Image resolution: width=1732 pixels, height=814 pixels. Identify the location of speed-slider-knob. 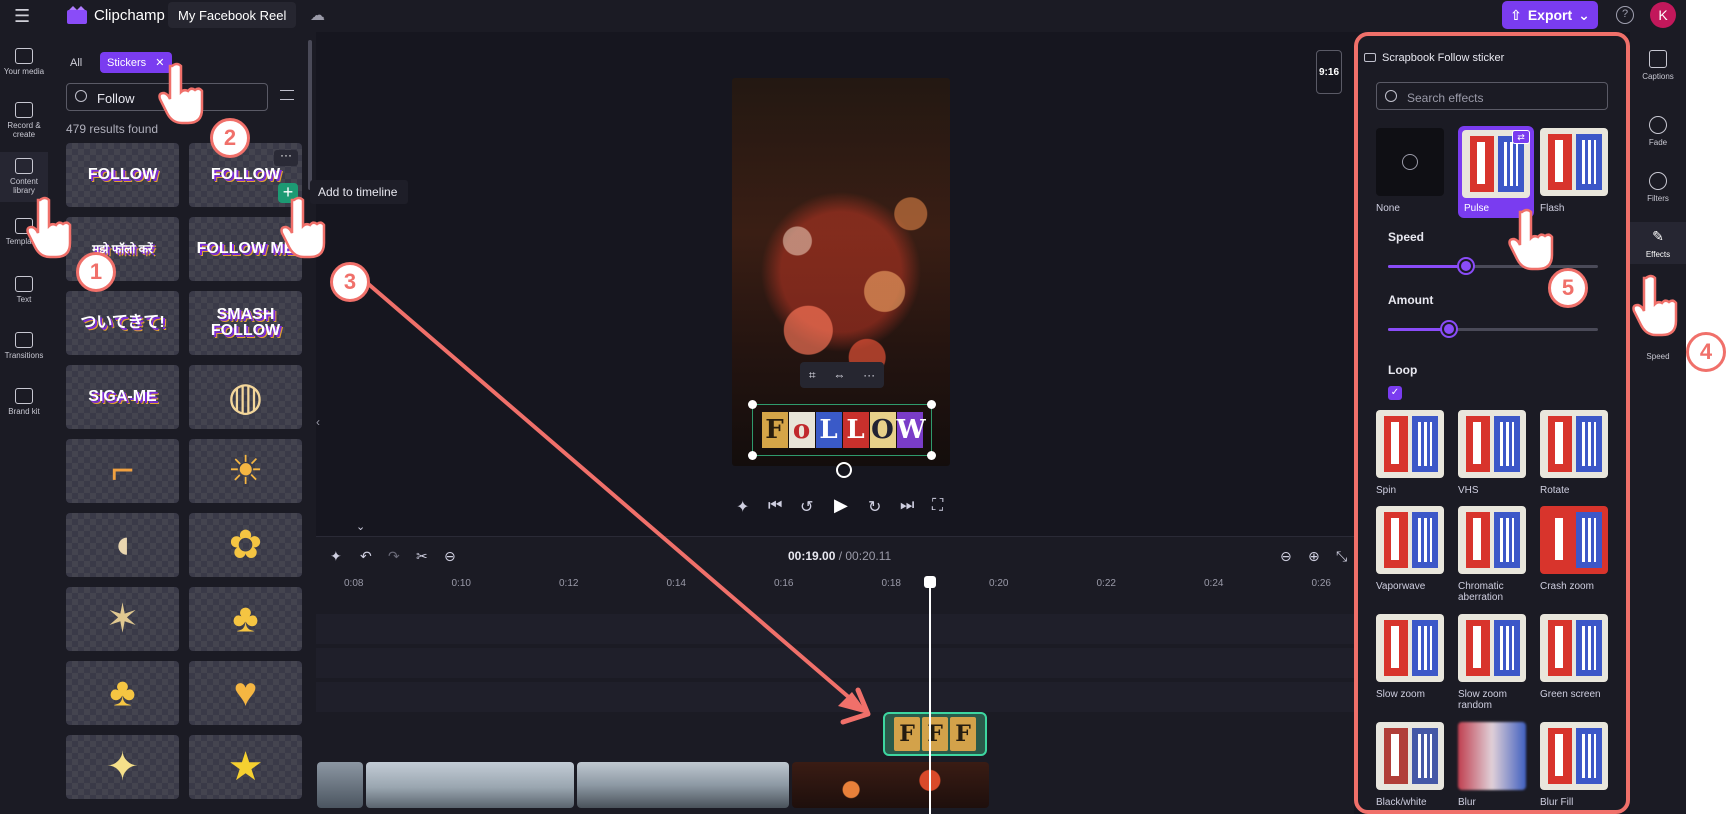
(1465, 266).